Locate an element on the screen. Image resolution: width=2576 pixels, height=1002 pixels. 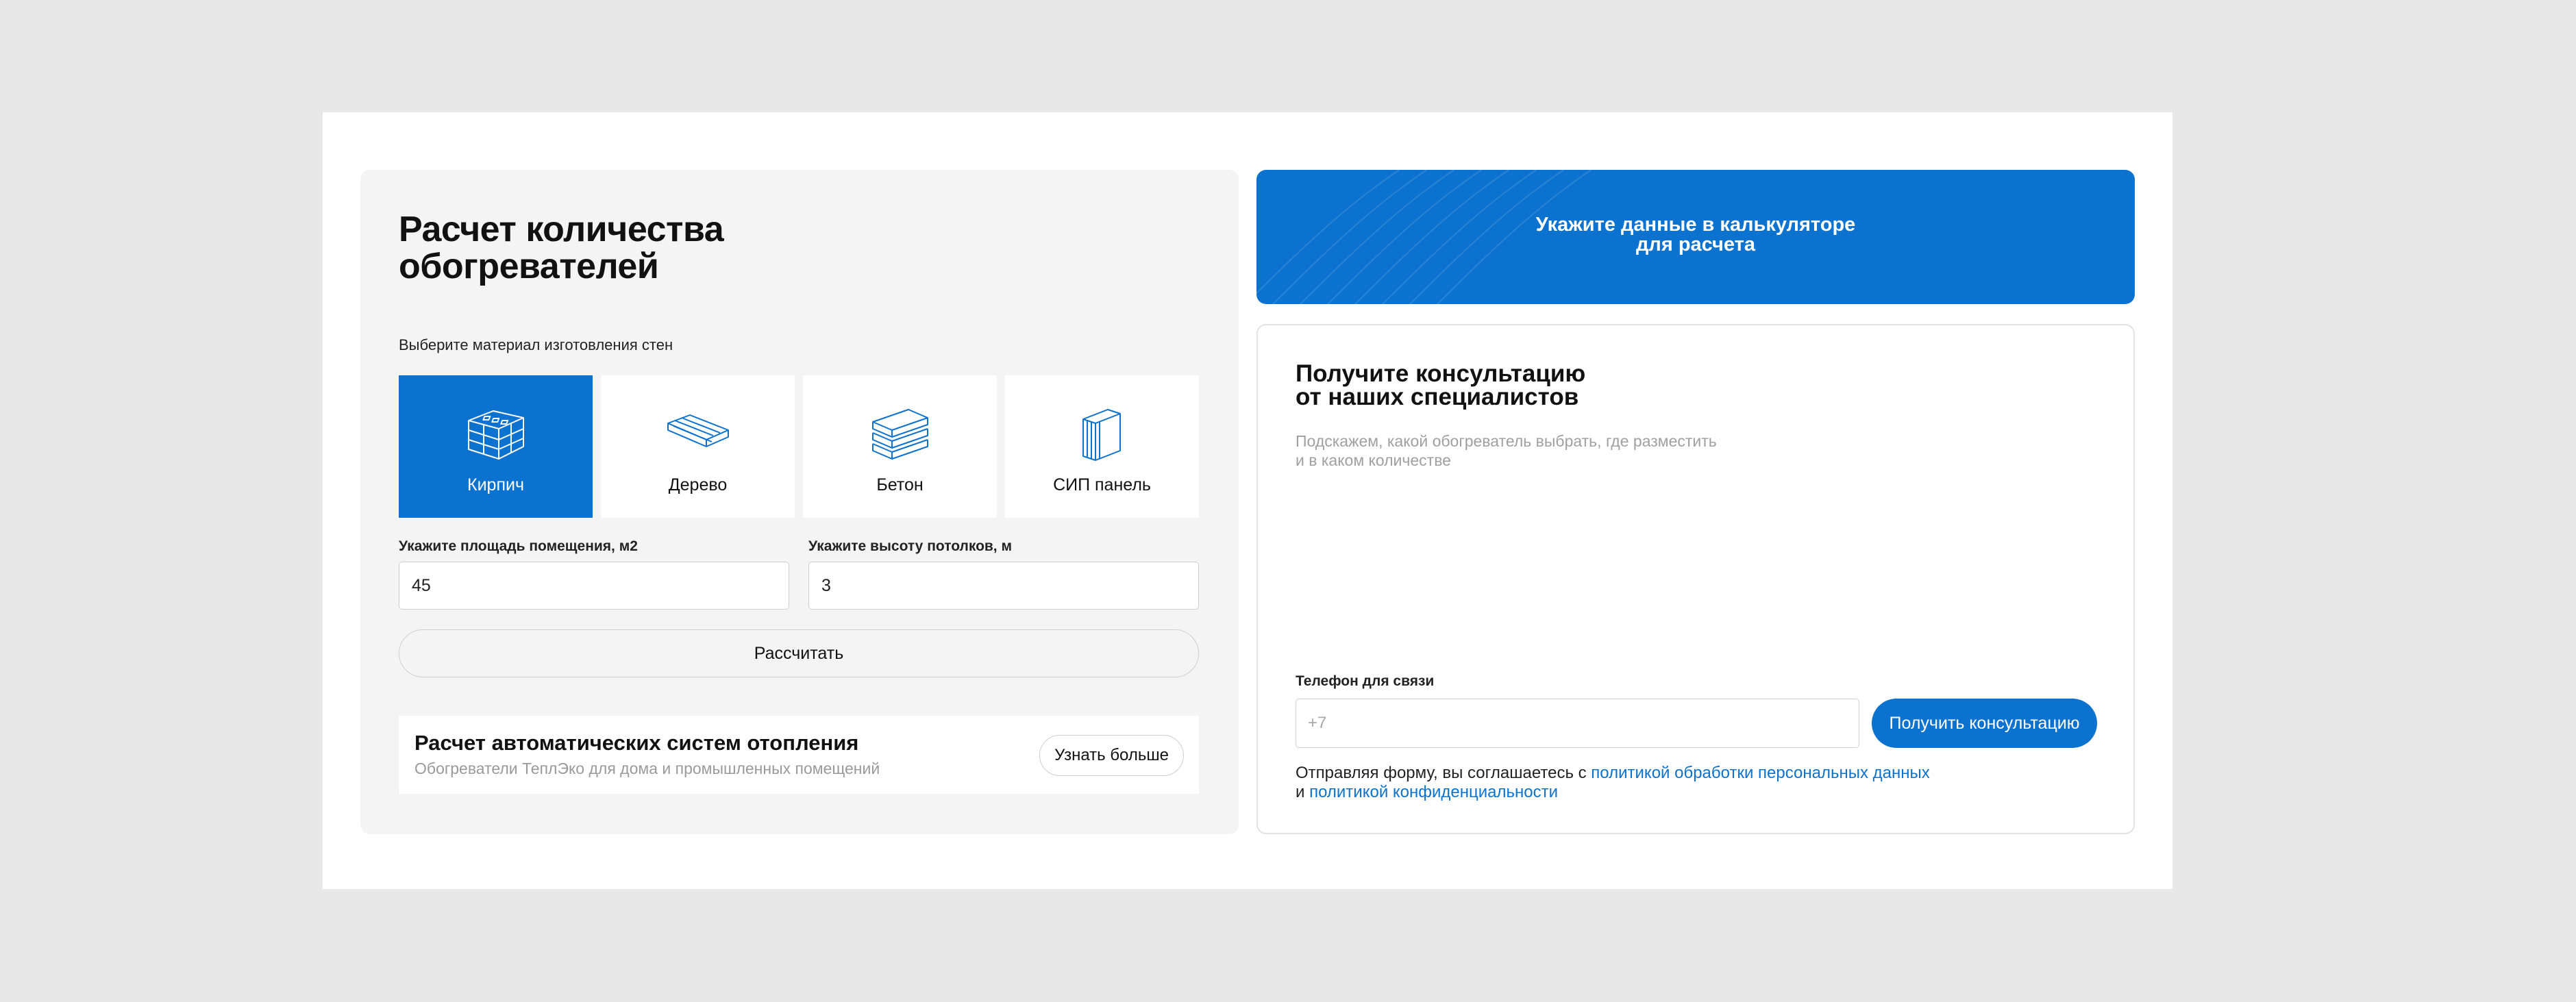
consultation-title-line2: от наших специалистов is located at coordinates (1437, 397).